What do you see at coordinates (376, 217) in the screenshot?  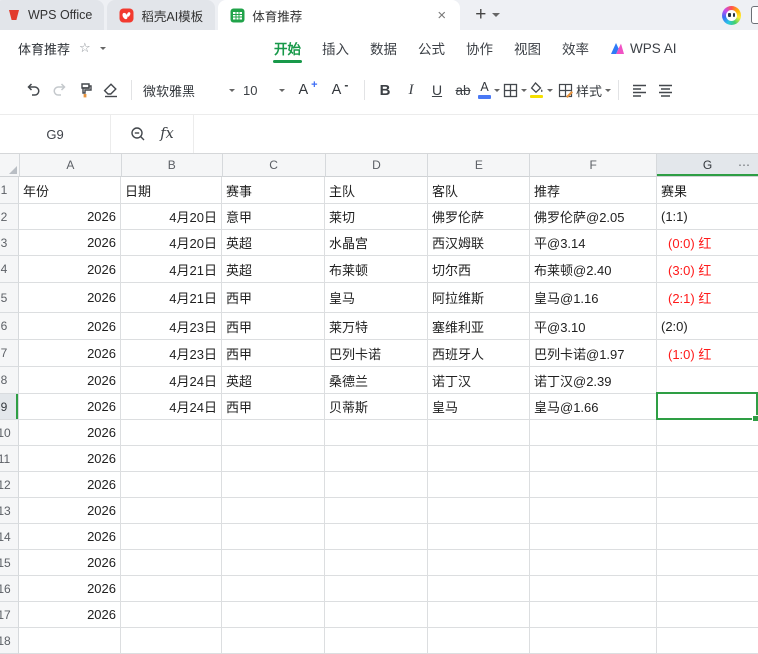 I see `cell-home: 莱切` at bounding box center [376, 217].